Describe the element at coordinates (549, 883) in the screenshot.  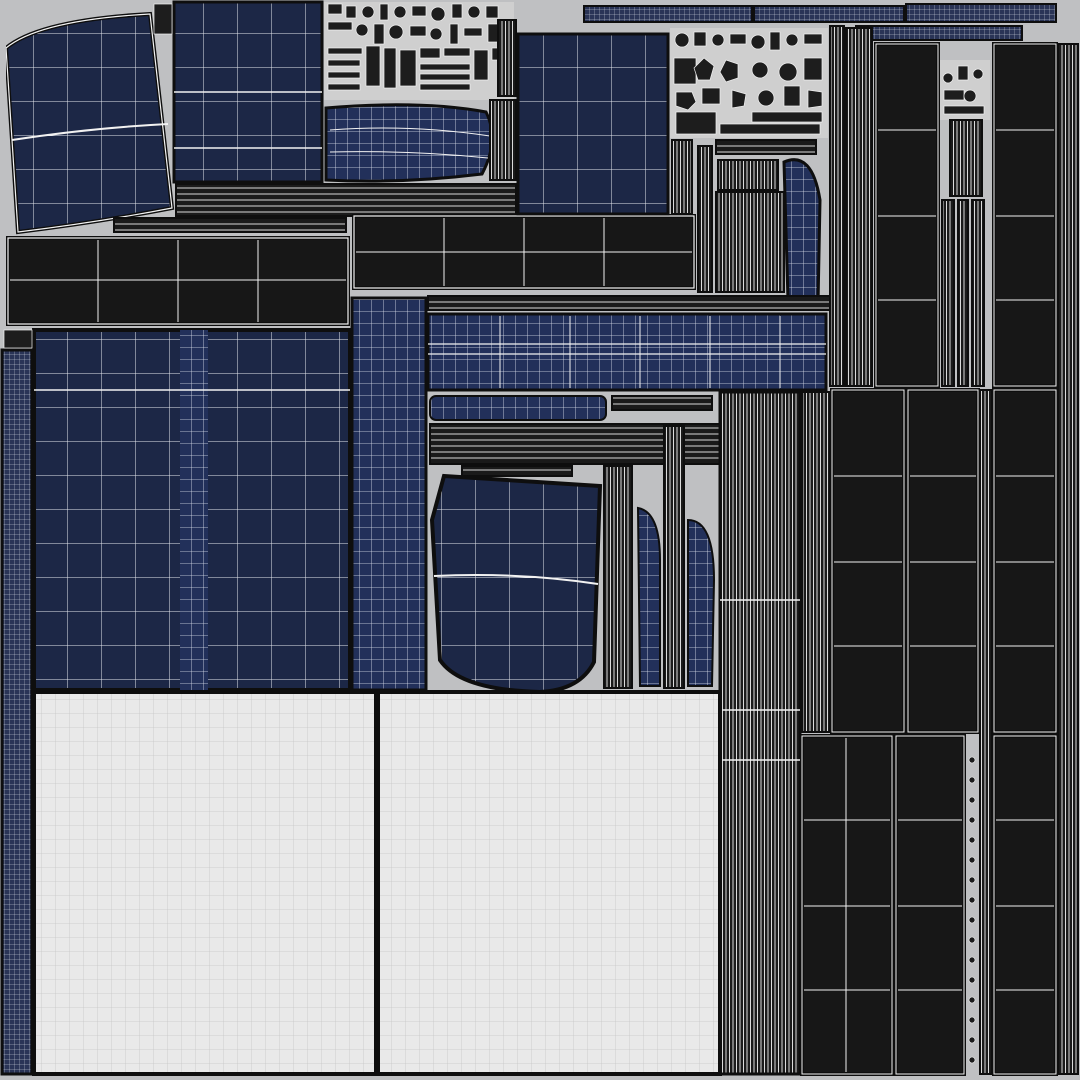
I see `island-light-panel-right` at that location.